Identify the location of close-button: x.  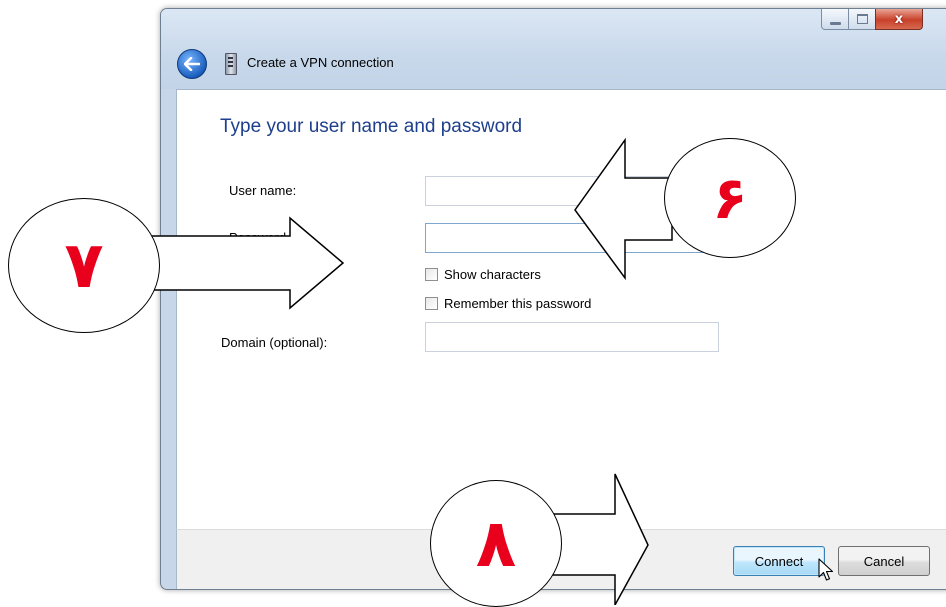
(899, 19).